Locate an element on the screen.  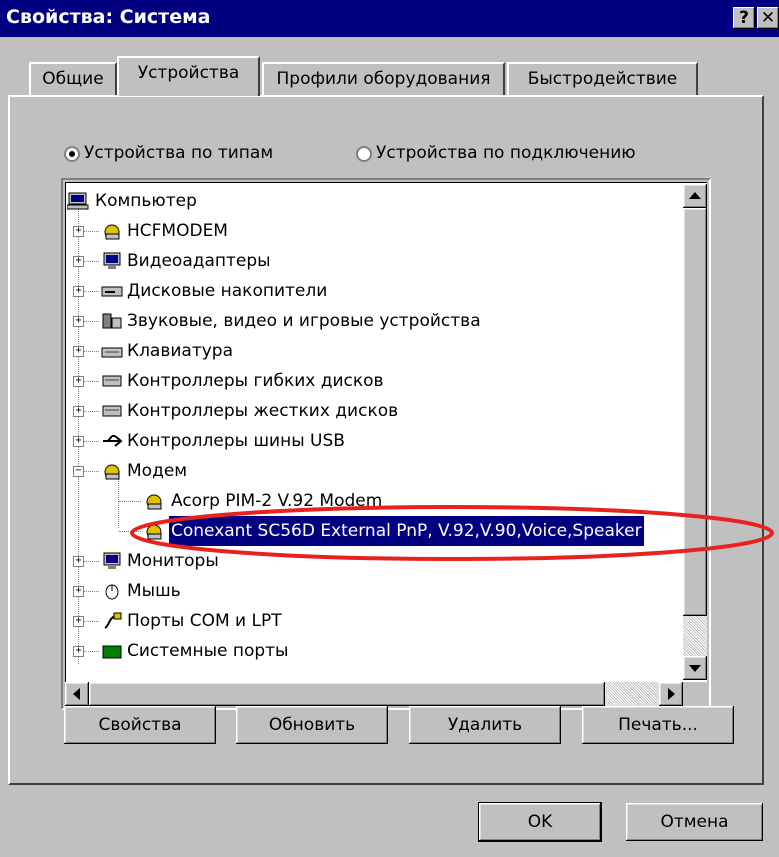
usb-icon is located at coordinates (113, 441).